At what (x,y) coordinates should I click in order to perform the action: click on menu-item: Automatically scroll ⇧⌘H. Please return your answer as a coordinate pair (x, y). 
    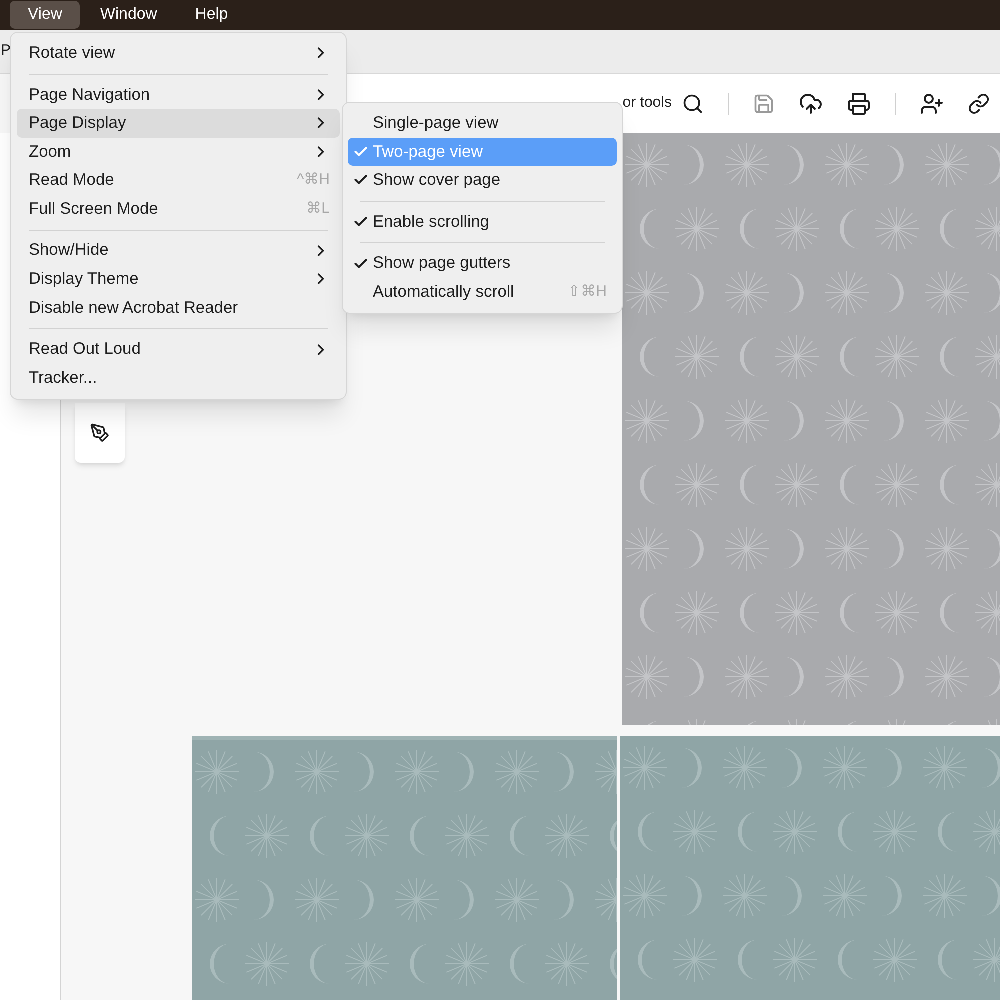
    Looking at the image, I should click on (482, 292).